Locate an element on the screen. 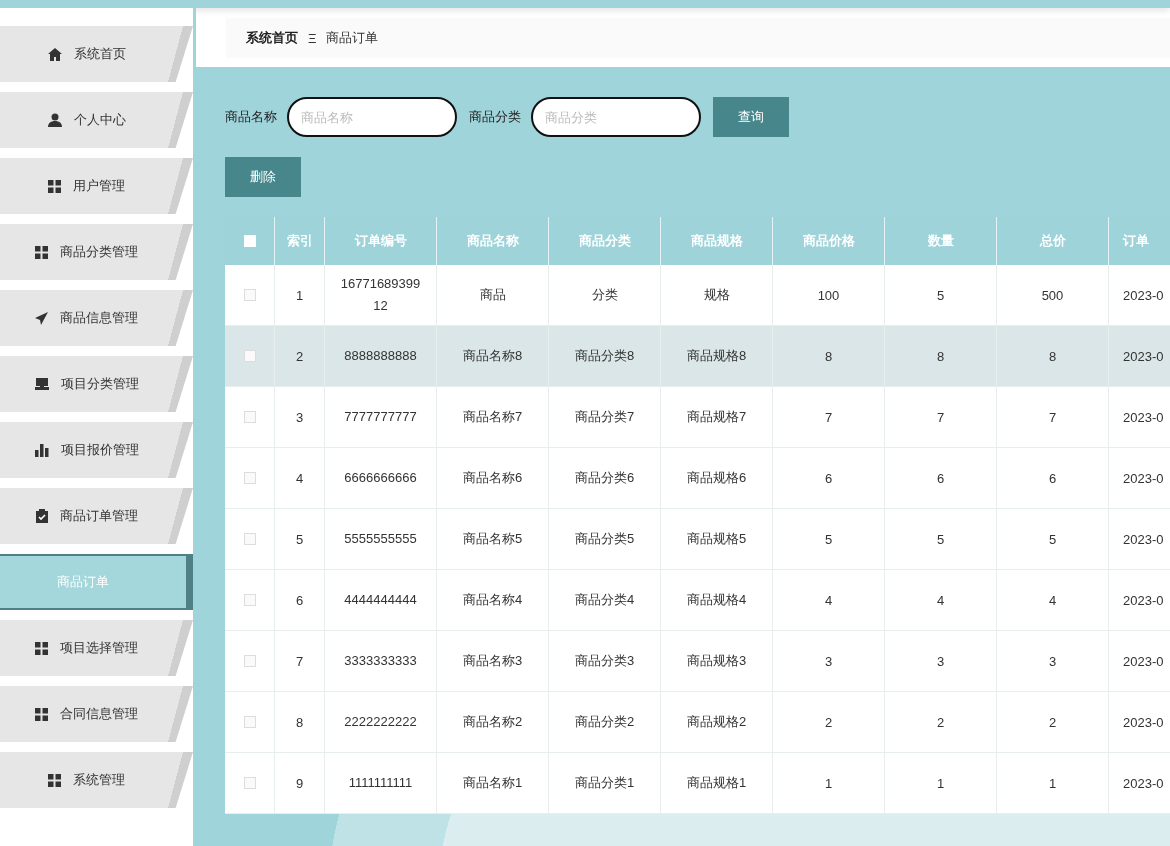  table-cell: 商品名称8 is located at coordinates (493, 356).